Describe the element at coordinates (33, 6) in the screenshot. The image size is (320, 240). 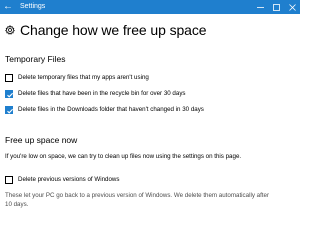
I see `window-title: Settings` at that location.